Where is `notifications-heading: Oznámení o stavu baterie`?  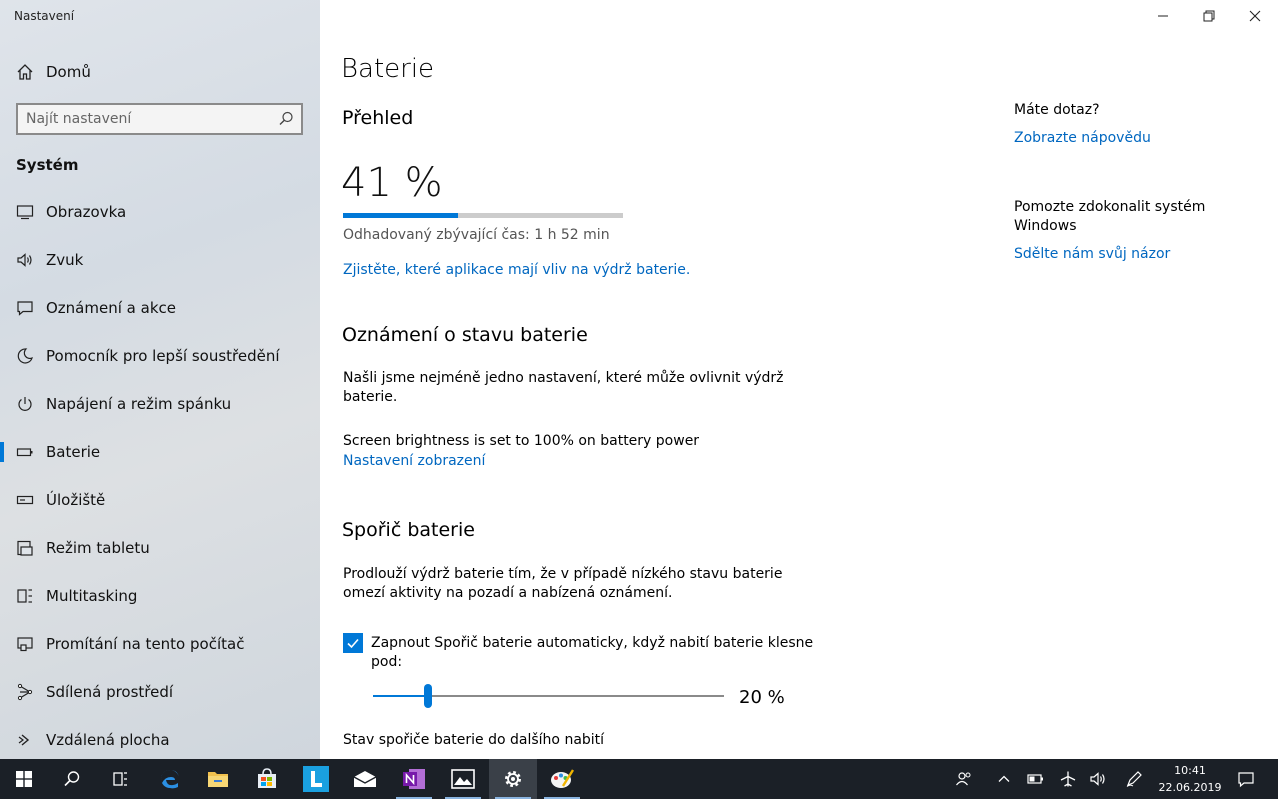 notifications-heading: Oznámení o stavu baterie is located at coordinates (465, 335).